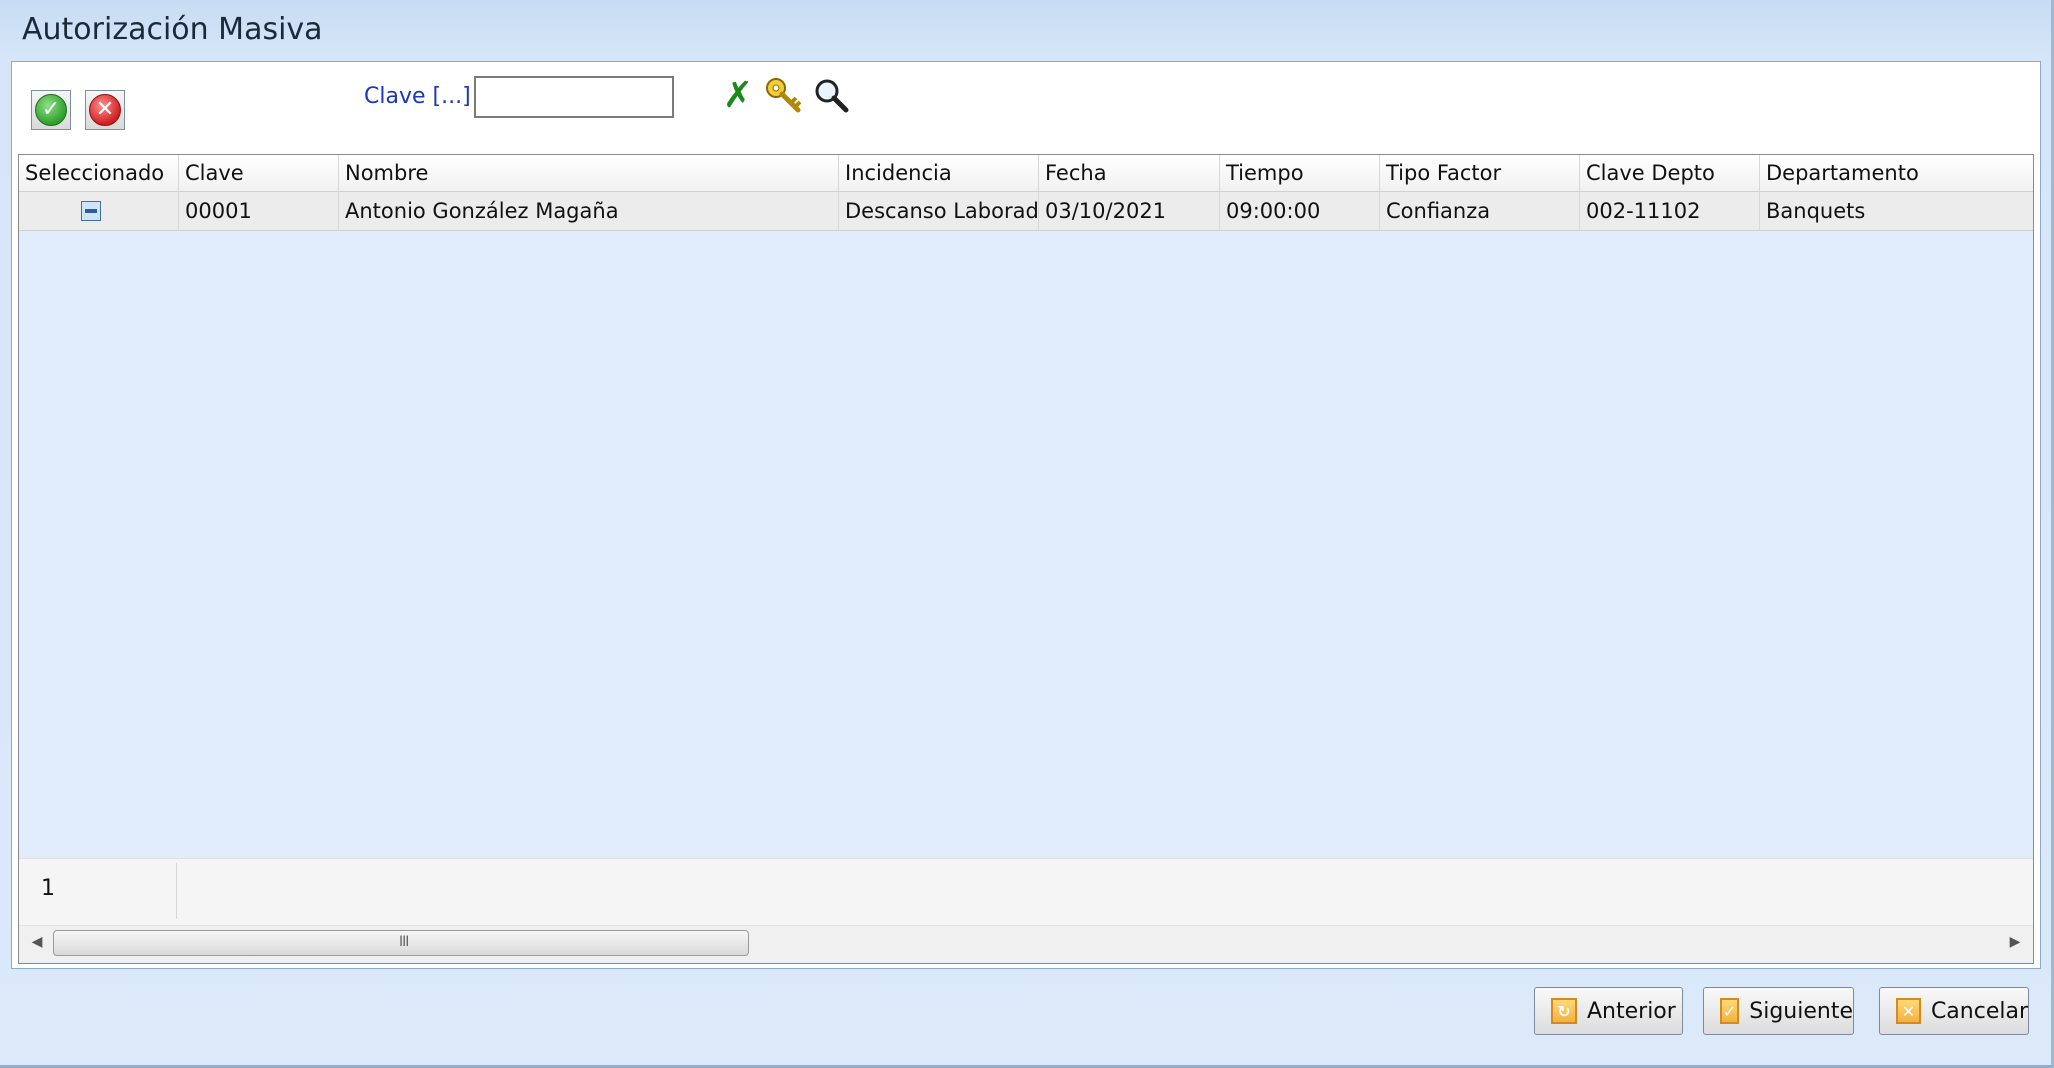  Describe the element at coordinates (172, 29) in the screenshot. I see `window-title: Autorización Masiva` at that location.